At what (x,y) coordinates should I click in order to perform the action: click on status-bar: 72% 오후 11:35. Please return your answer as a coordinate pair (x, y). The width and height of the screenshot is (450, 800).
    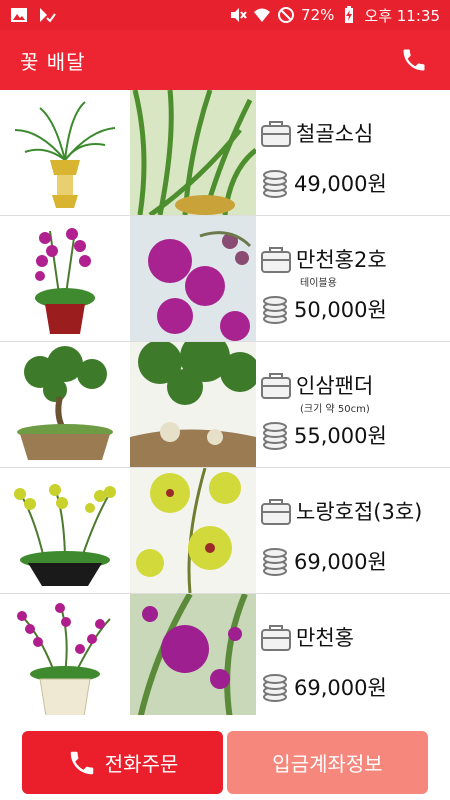
    Looking at the image, I should click on (225, 15).